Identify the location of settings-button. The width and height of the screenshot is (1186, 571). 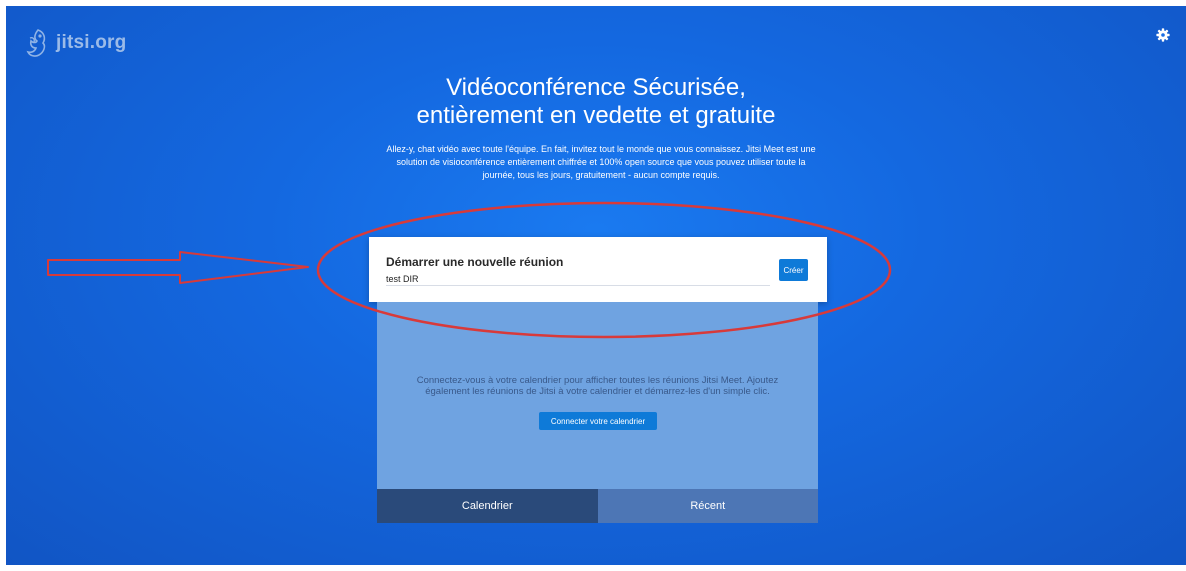
(1163, 35).